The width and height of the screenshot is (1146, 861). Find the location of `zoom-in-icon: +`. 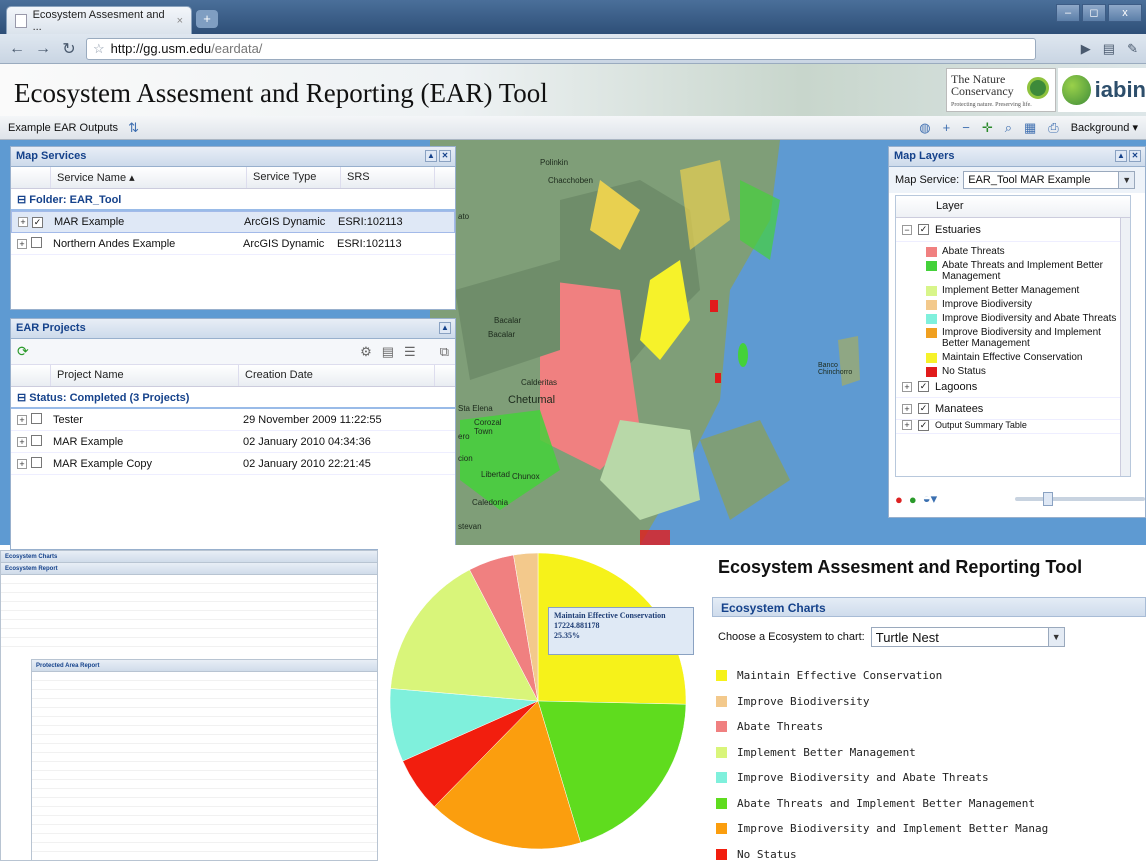

zoom-in-icon: + is located at coordinates (947, 127).